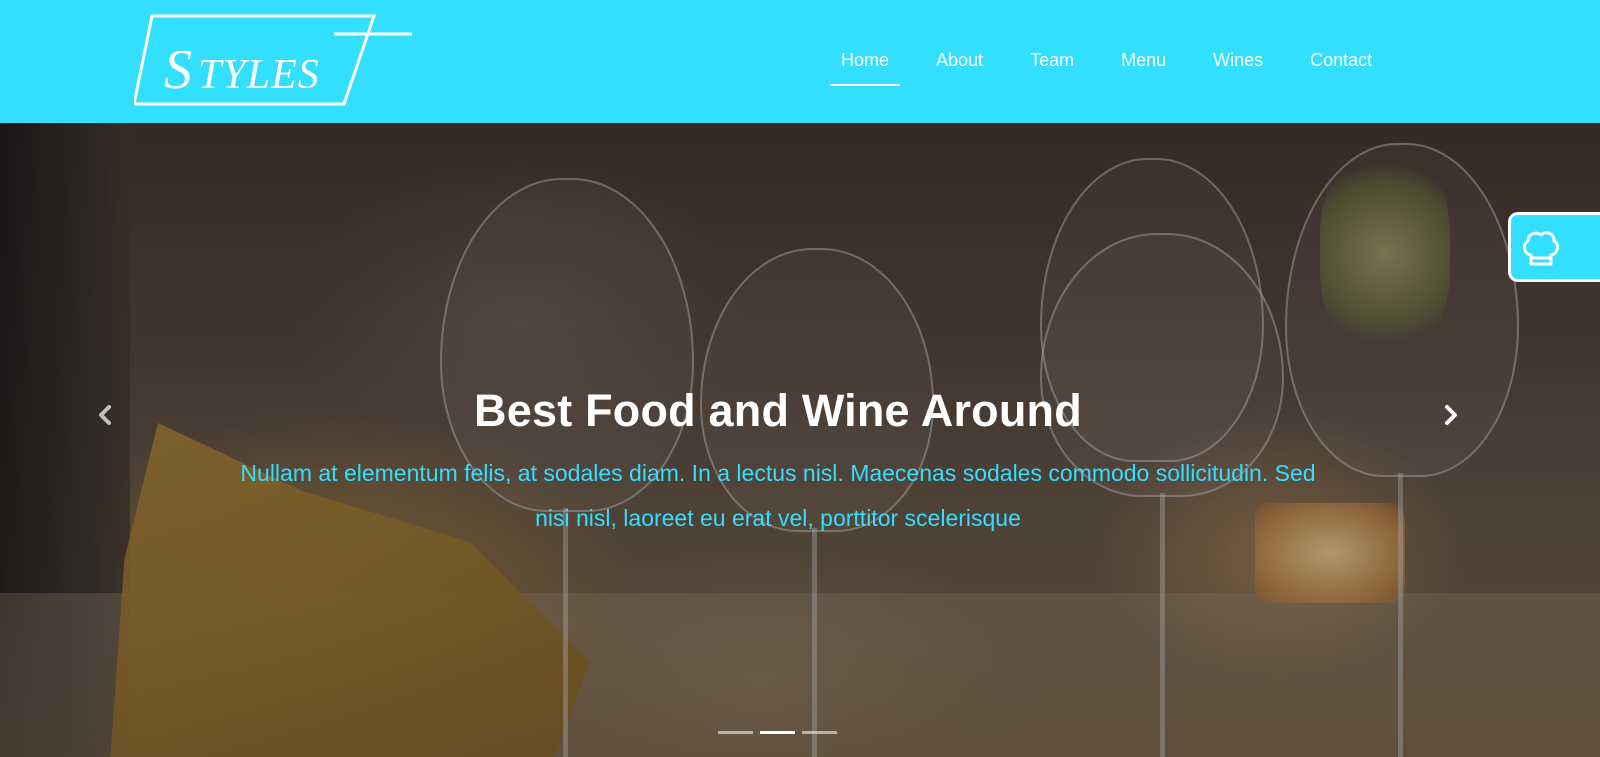 This screenshot has height=757, width=1600. What do you see at coordinates (865, 66) in the screenshot?
I see `nav-item-home: Home` at bounding box center [865, 66].